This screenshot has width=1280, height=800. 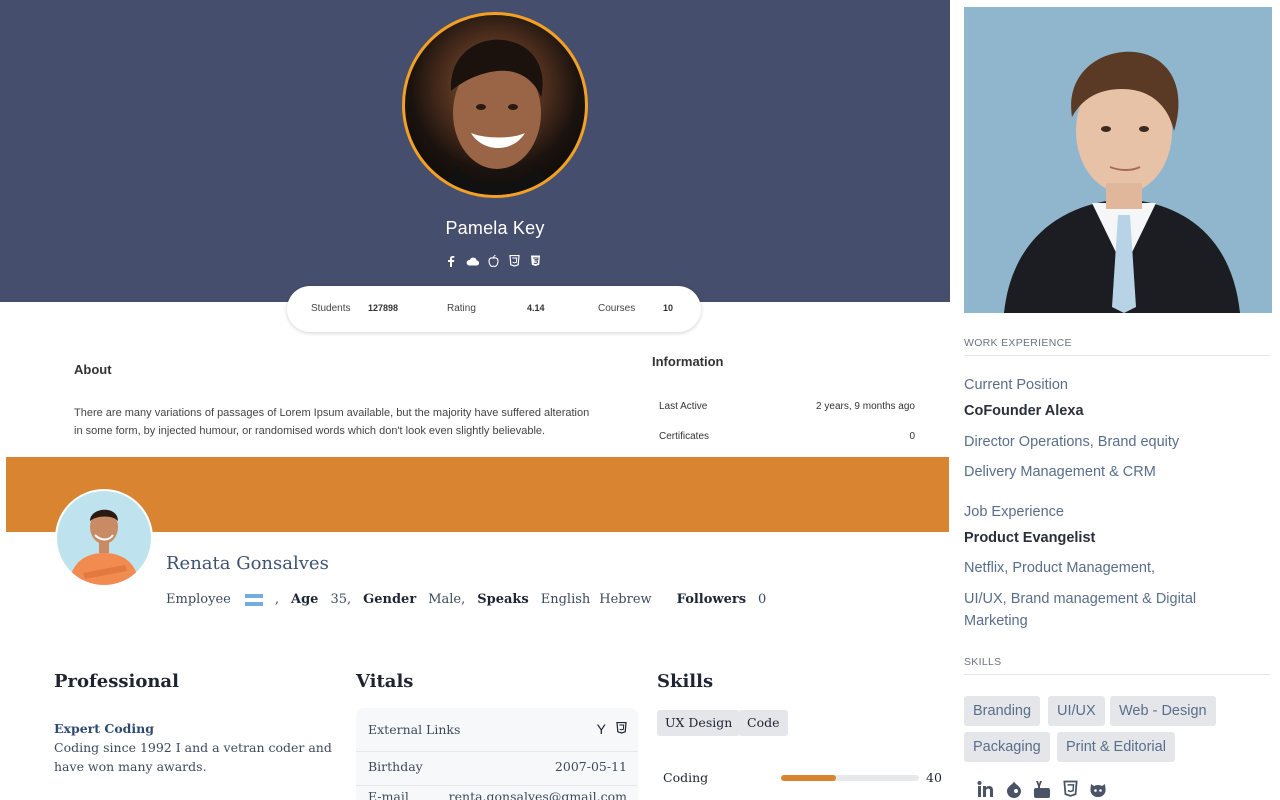 I want to click on age-label: Age, so click(x=305, y=599).